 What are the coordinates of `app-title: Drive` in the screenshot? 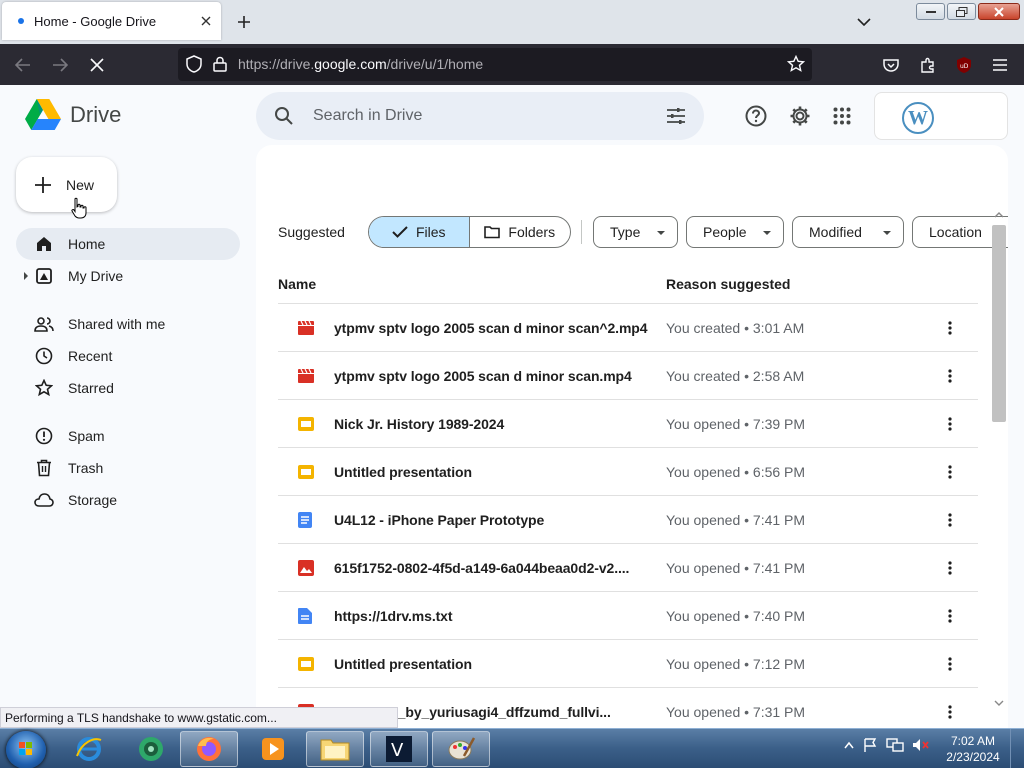 It's located at (96, 114).